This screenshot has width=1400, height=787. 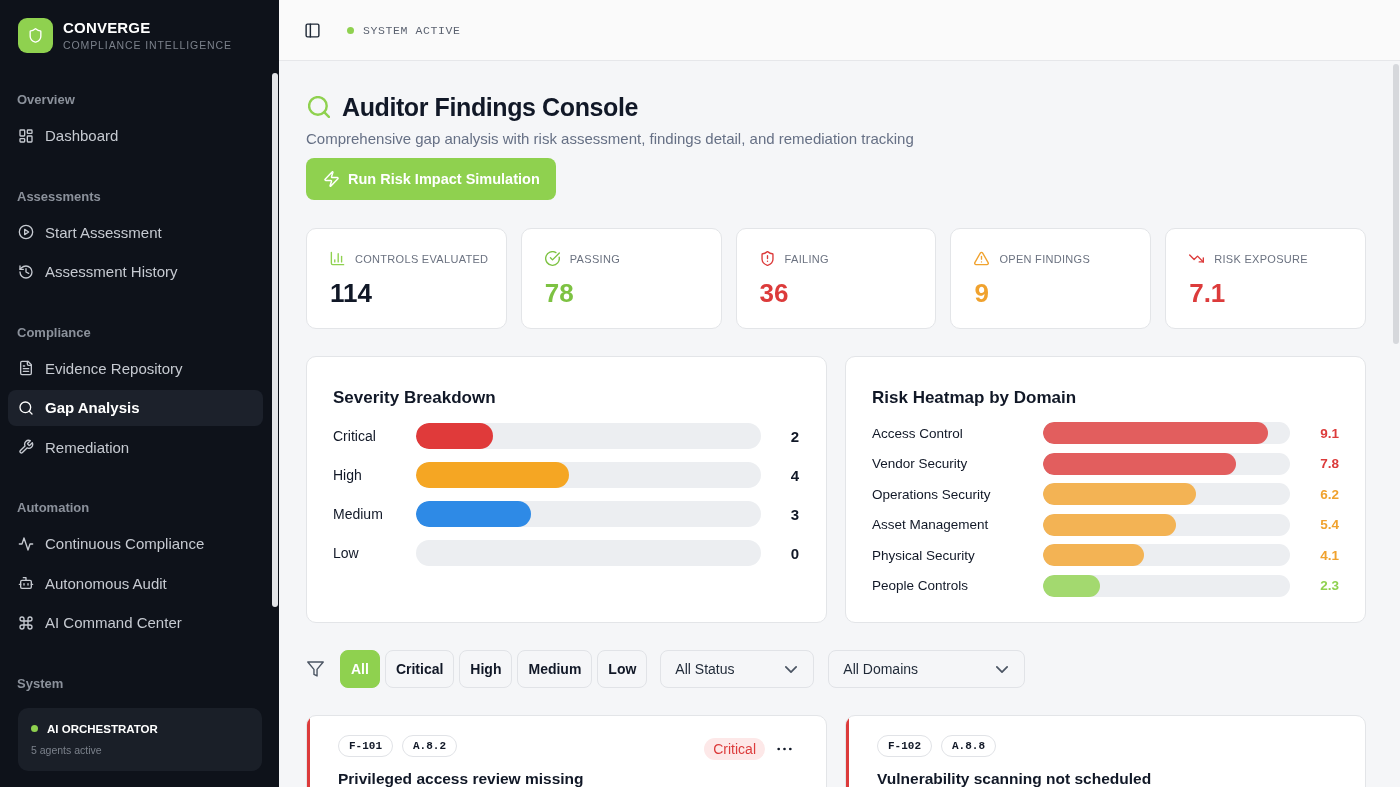 What do you see at coordinates (806, 258) in the screenshot?
I see `stat-label: FAILING` at bounding box center [806, 258].